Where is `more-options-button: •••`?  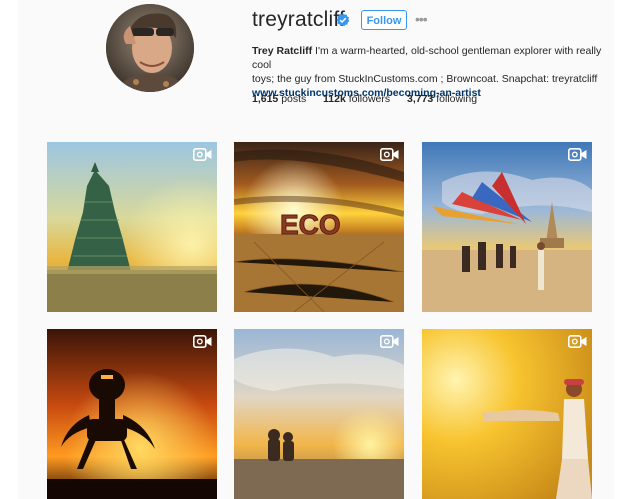 more-options-button: ••• is located at coordinates (424, 19).